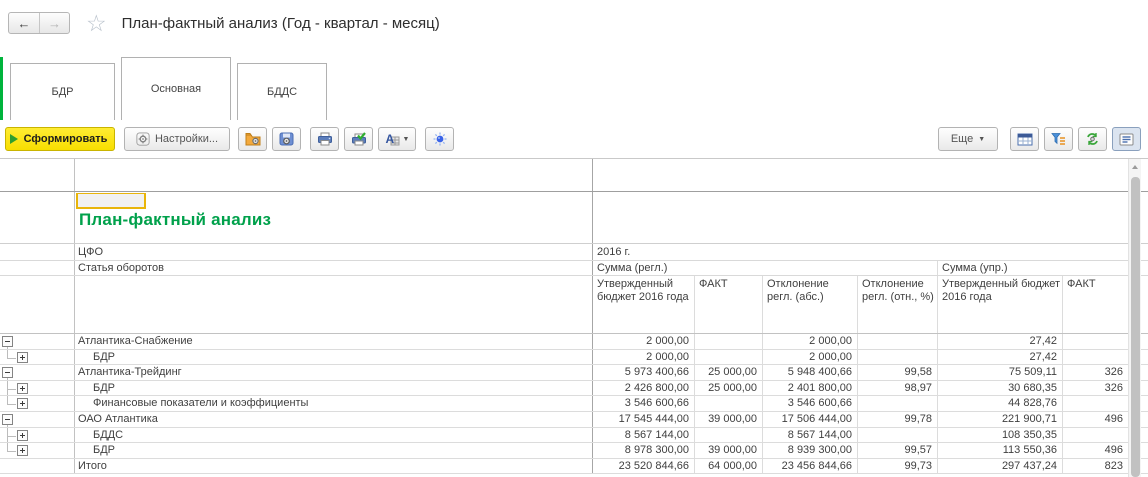 This screenshot has width=1148, height=477. Describe the element at coordinates (1126, 139) in the screenshot. I see `panel-toggle-button` at that location.